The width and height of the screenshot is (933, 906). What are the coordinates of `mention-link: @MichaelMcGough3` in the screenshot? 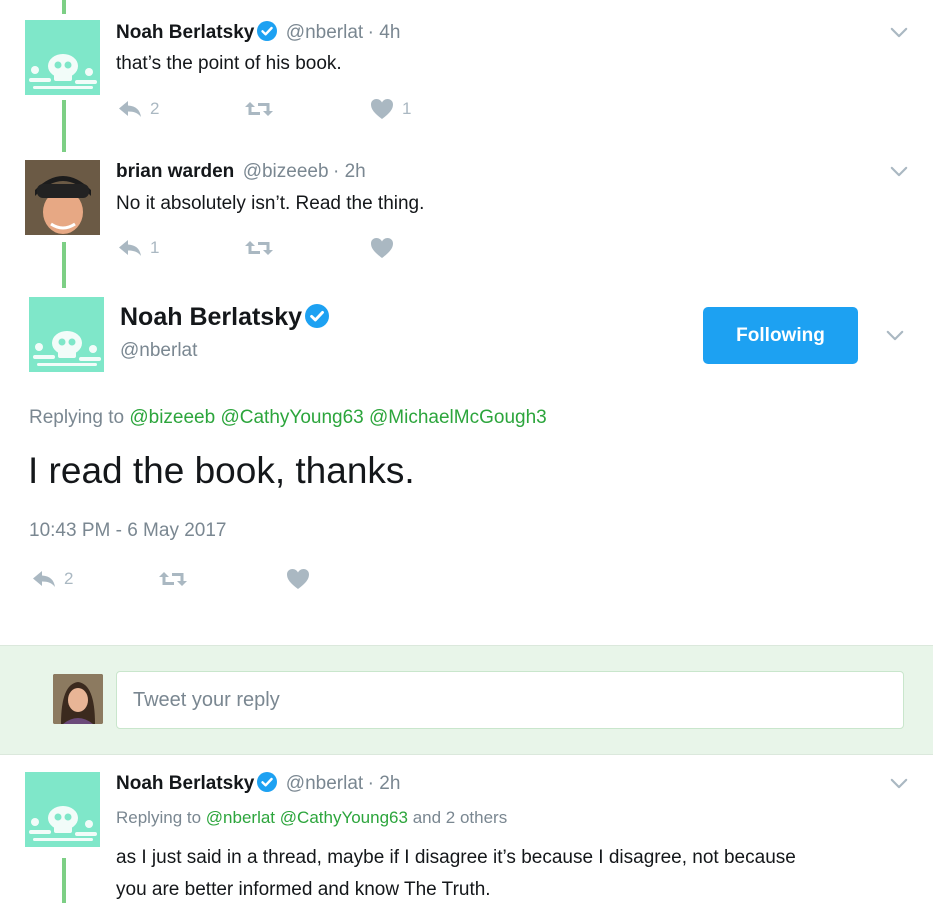 It's located at (458, 417).